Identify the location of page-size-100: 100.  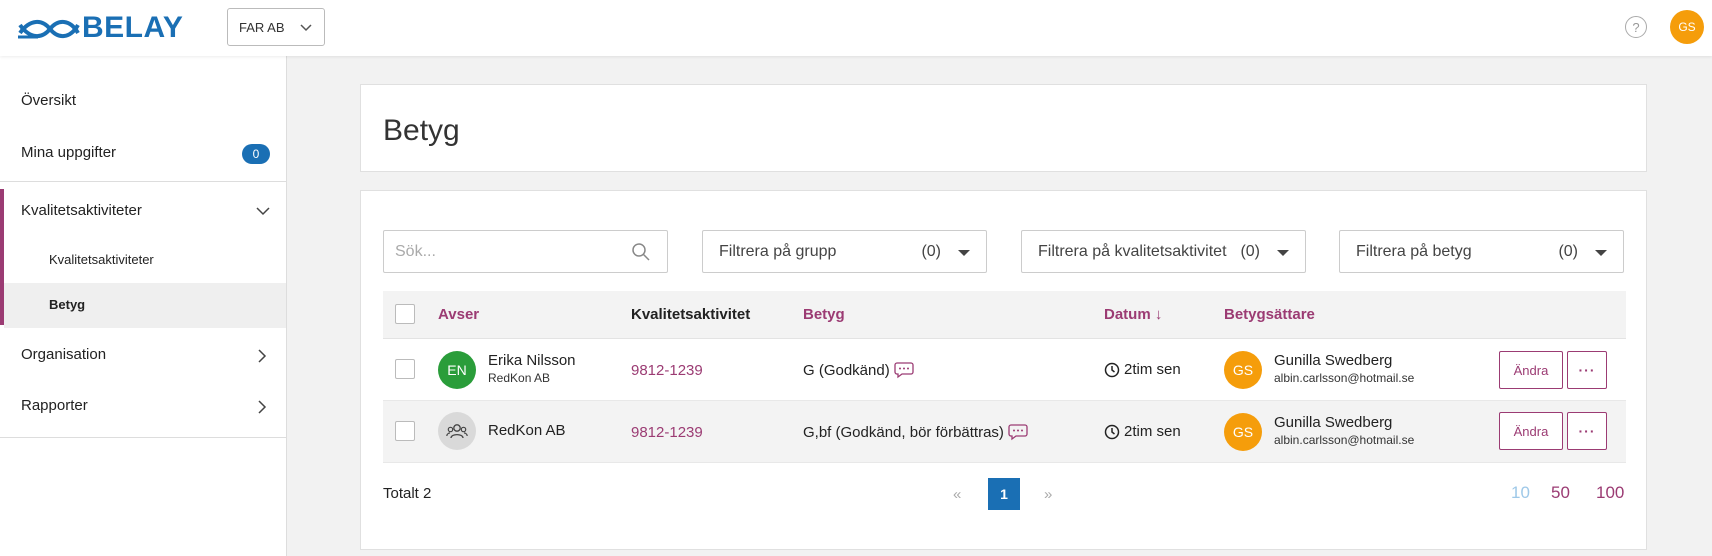
(1610, 493).